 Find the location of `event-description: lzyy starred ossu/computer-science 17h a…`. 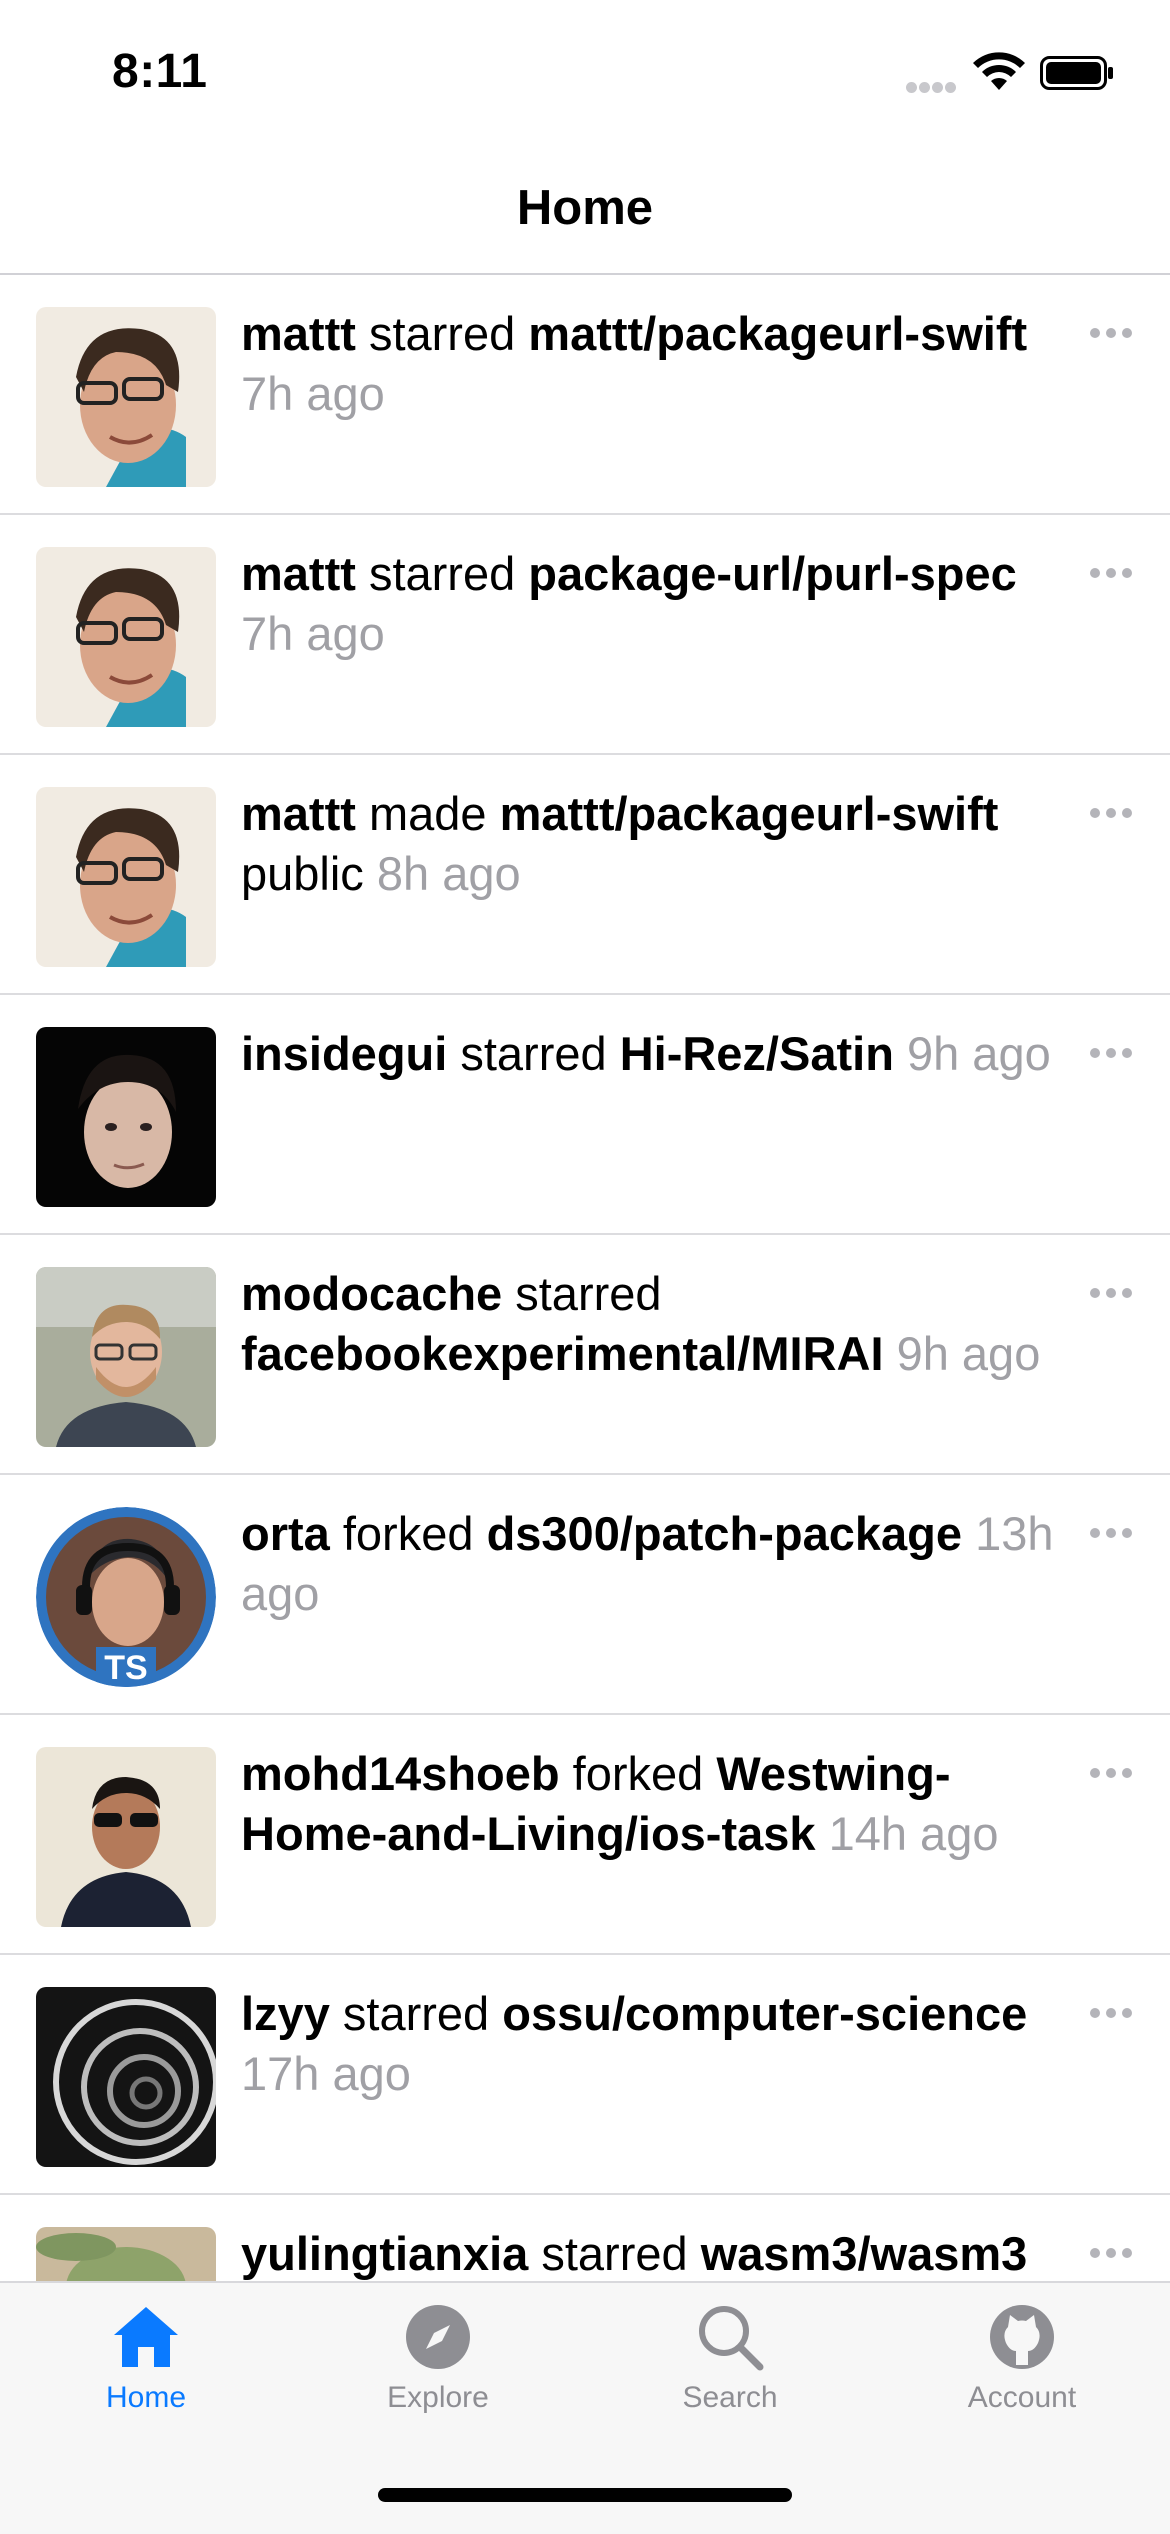

event-description: lzyy starred ossu/computer-science 17h a… is located at coordinates (656, 2044).